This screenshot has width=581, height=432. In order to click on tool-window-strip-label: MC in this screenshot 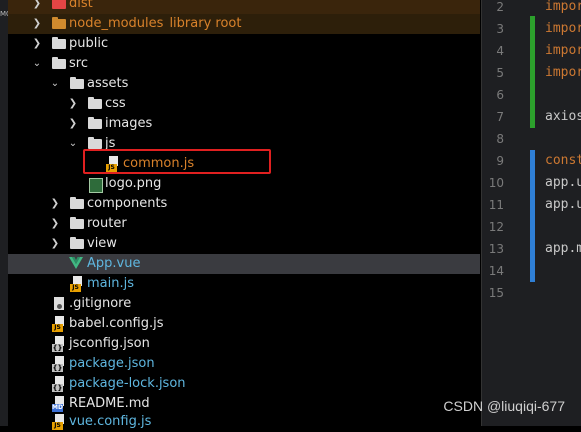, I will do `click(5, 14)`.